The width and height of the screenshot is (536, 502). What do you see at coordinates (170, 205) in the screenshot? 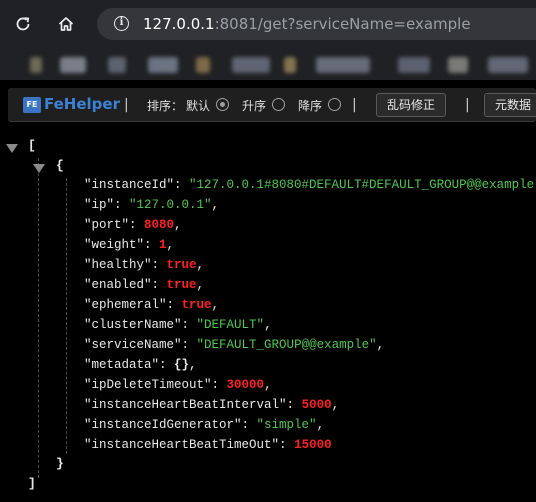
I see `json-value: "127.0.0.1"` at bounding box center [170, 205].